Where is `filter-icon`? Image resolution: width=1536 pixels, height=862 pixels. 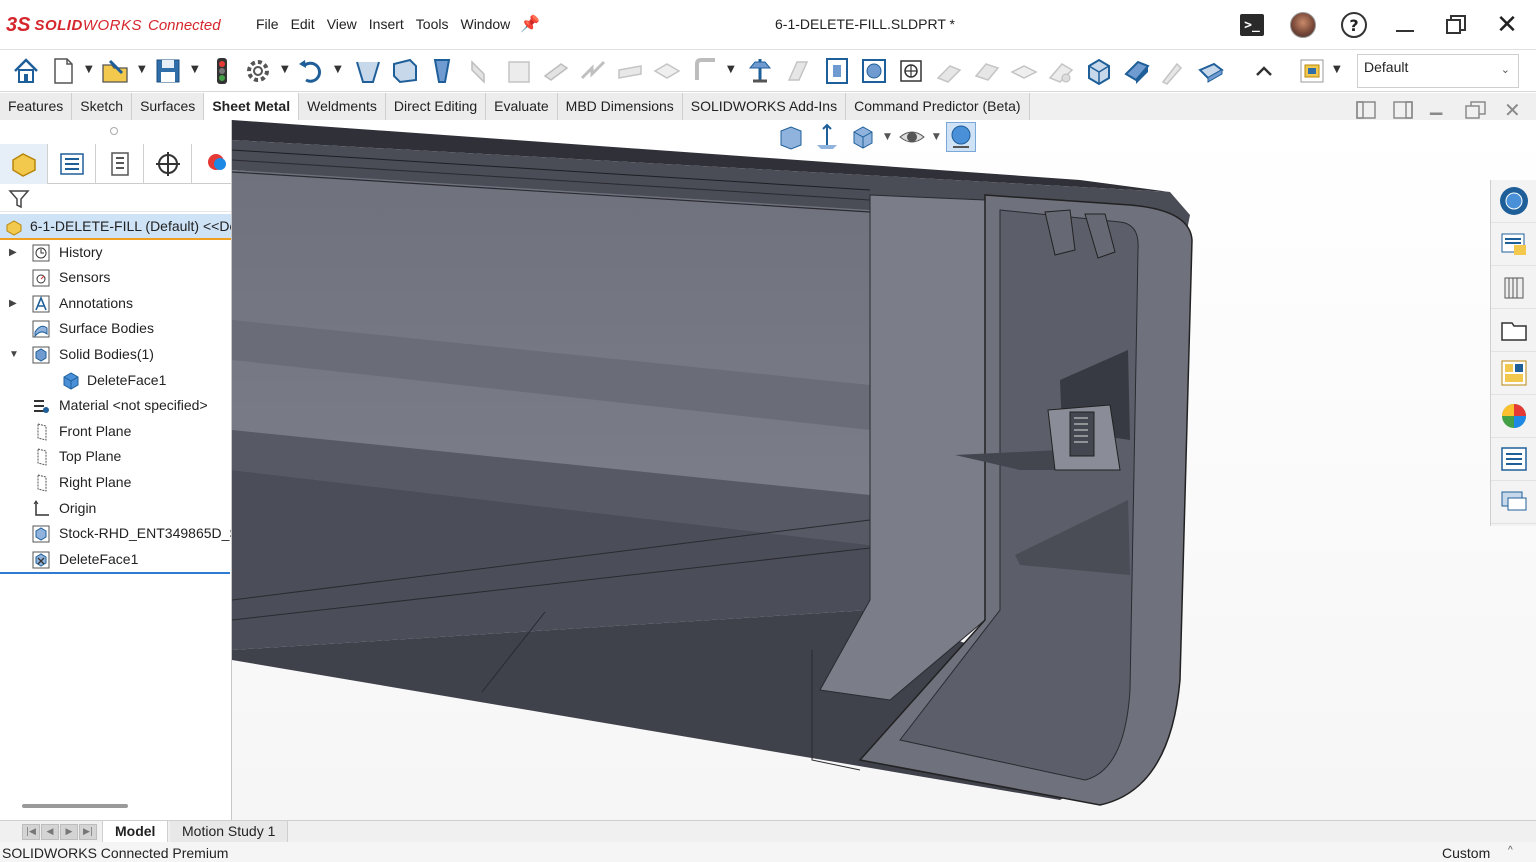 filter-icon is located at coordinates (19, 201).